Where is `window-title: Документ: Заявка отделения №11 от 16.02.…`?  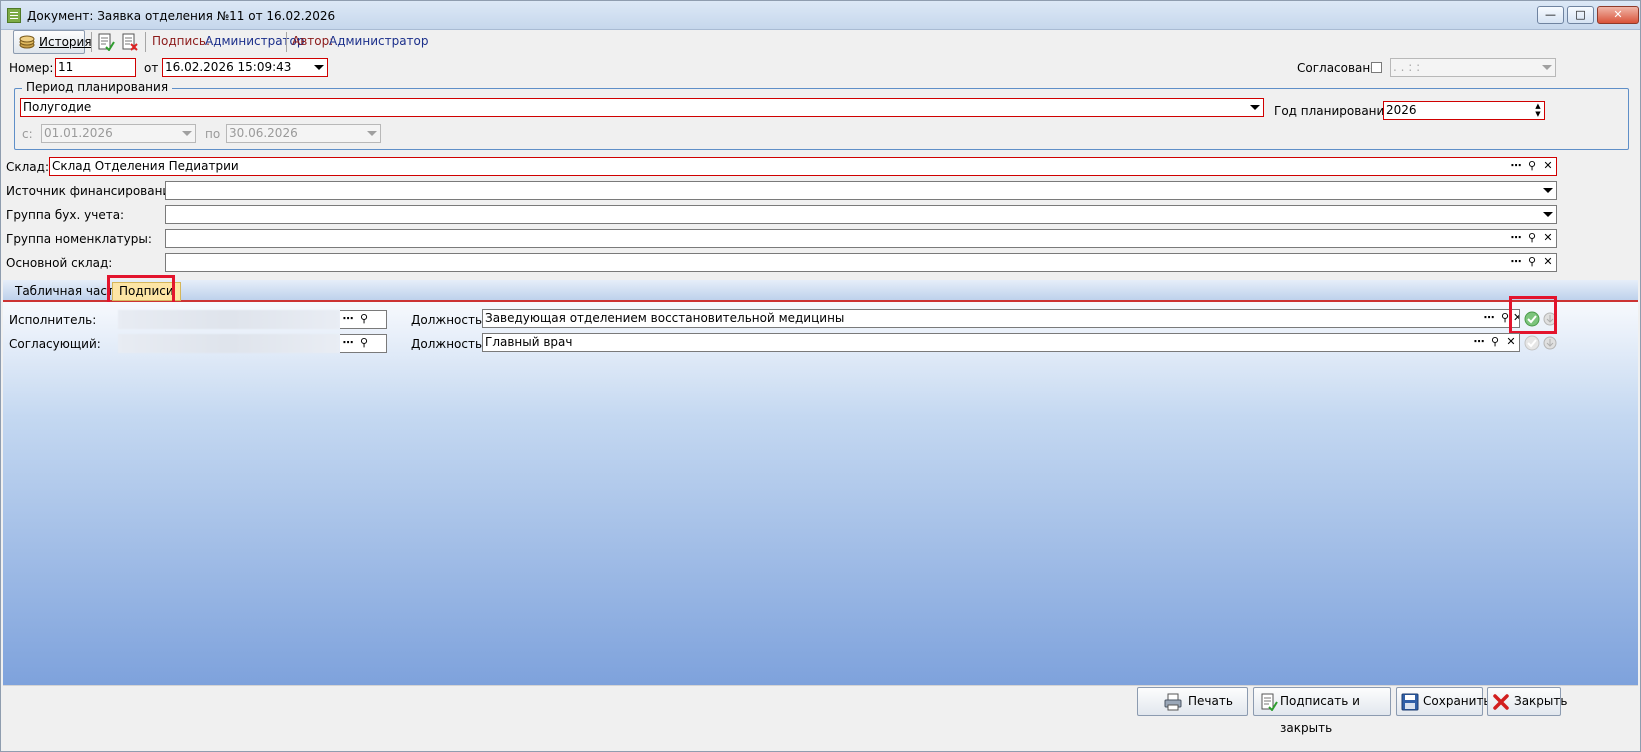
window-title: Документ: Заявка отделения №11 от 16.02.… is located at coordinates (181, 16).